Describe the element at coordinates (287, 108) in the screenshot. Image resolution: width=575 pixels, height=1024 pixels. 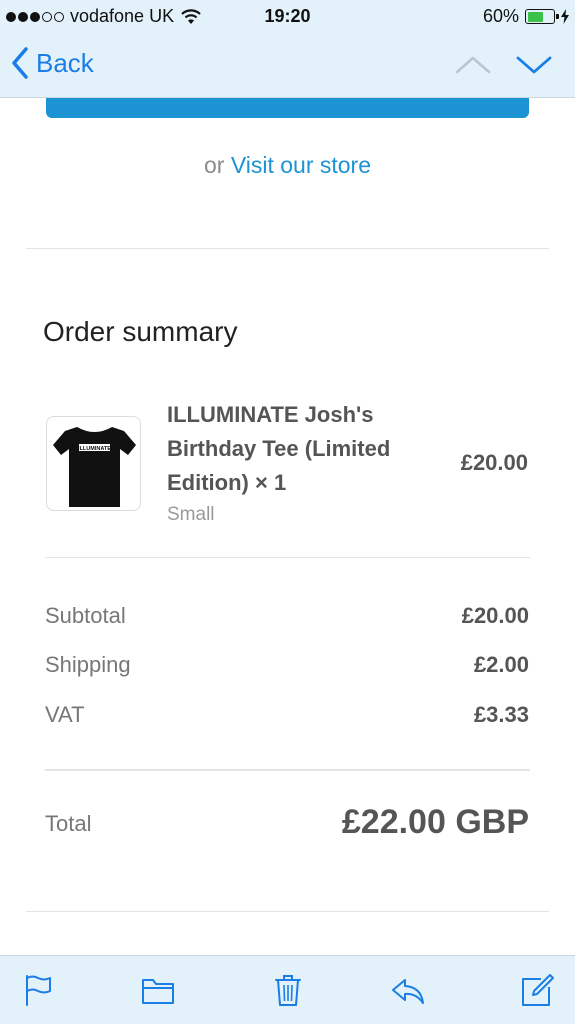
I see `store-button` at that location.